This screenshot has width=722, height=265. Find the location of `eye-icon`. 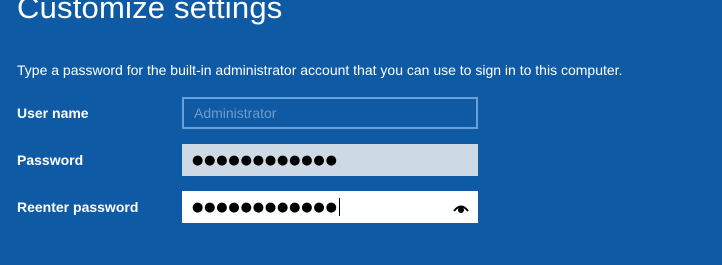

eye-icon is located at coordinates (461, 207).